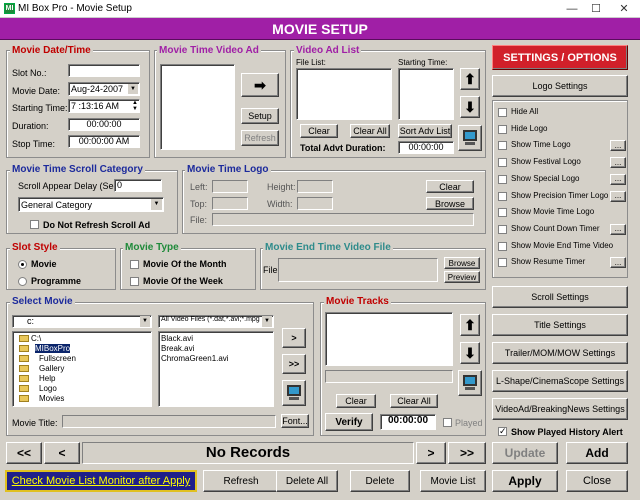  I want to click on video-ad-add-button: ➡, so click(260, 85).